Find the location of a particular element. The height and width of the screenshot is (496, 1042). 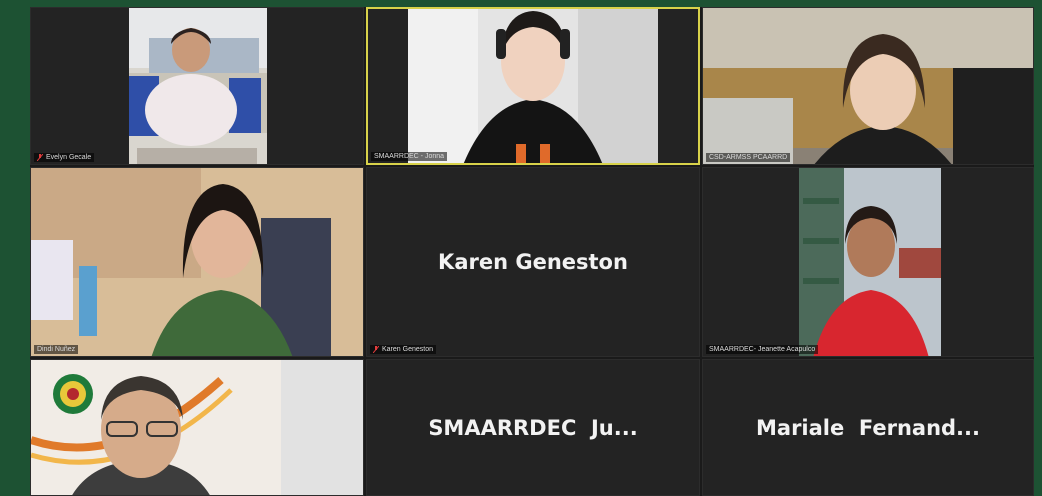

participant-name: SMAARRDEC - Jonna is located at coordinates (409, 156).